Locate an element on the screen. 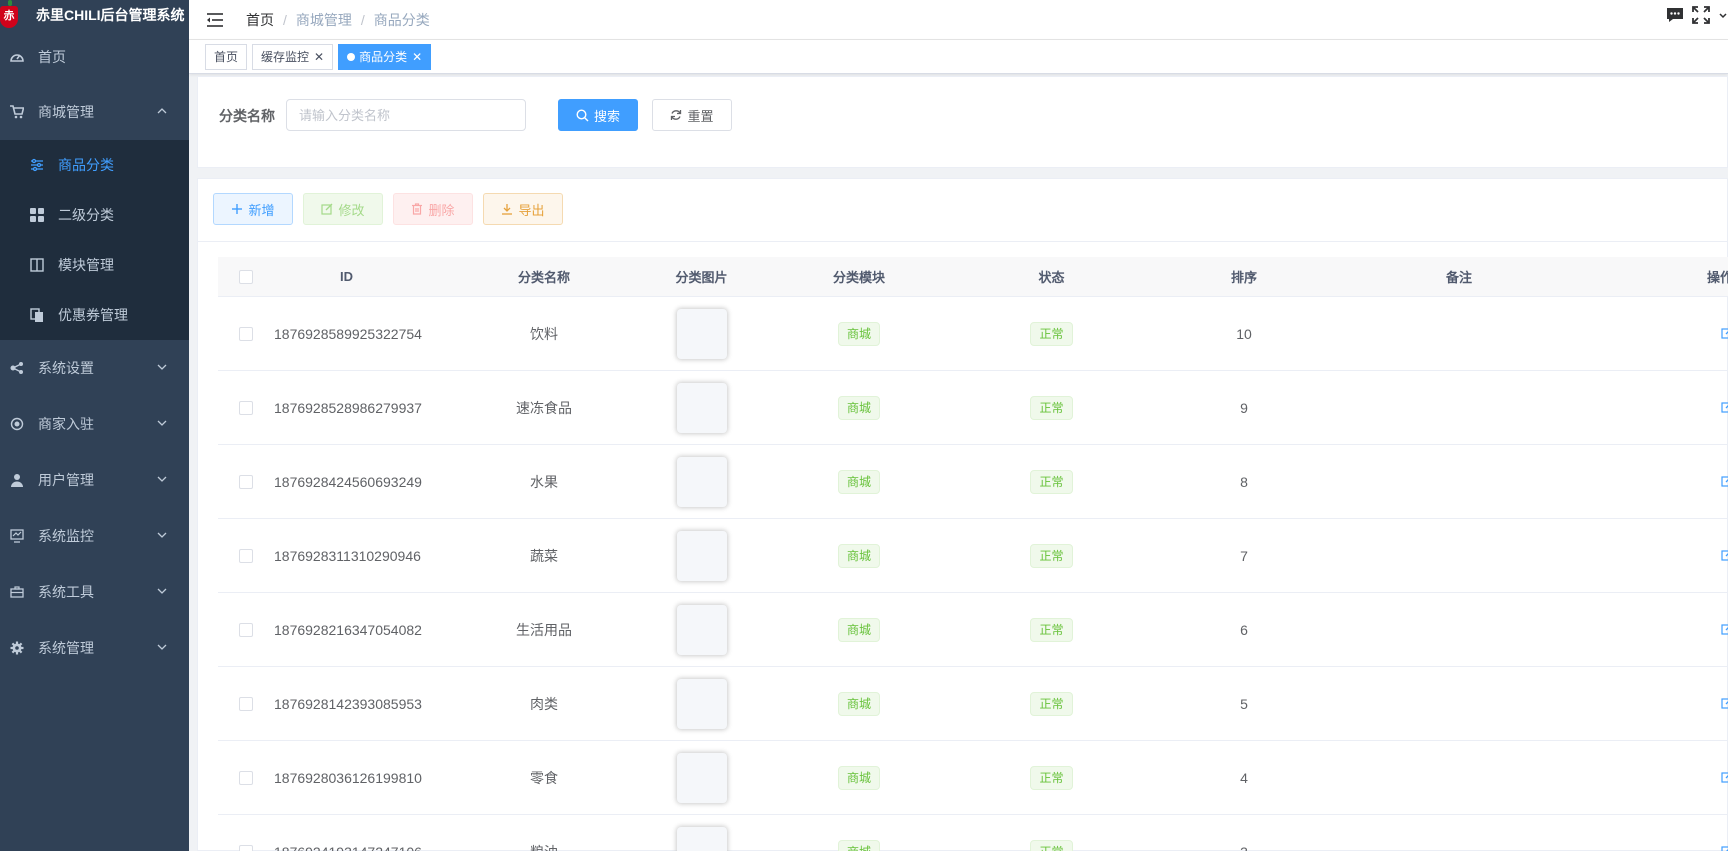  status-badge: 正常 is located at coordinates (1051, 407).